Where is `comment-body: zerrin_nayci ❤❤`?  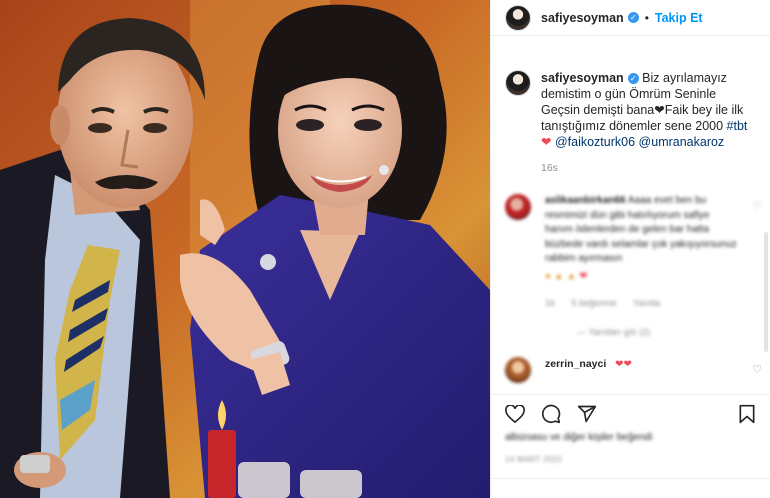 comment-body: zerrin_nayci ❤❤ is located at coordinates (641, 370).